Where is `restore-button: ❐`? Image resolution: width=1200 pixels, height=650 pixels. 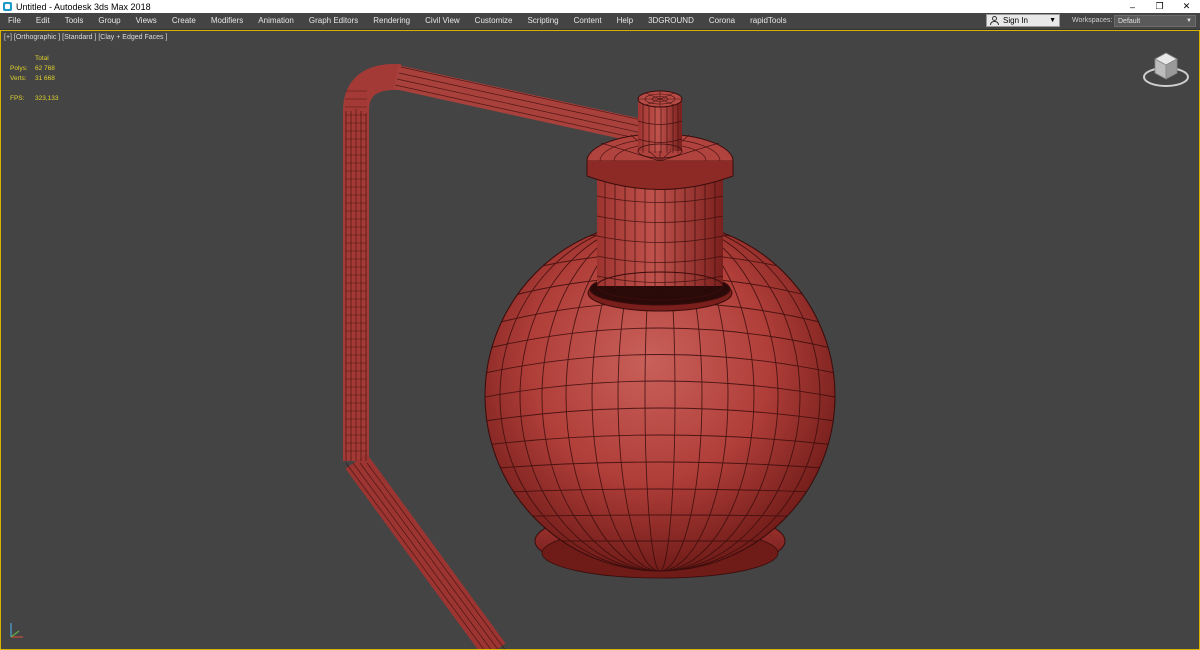 restore-button: ❐ is located at coordinates (1159, 6).